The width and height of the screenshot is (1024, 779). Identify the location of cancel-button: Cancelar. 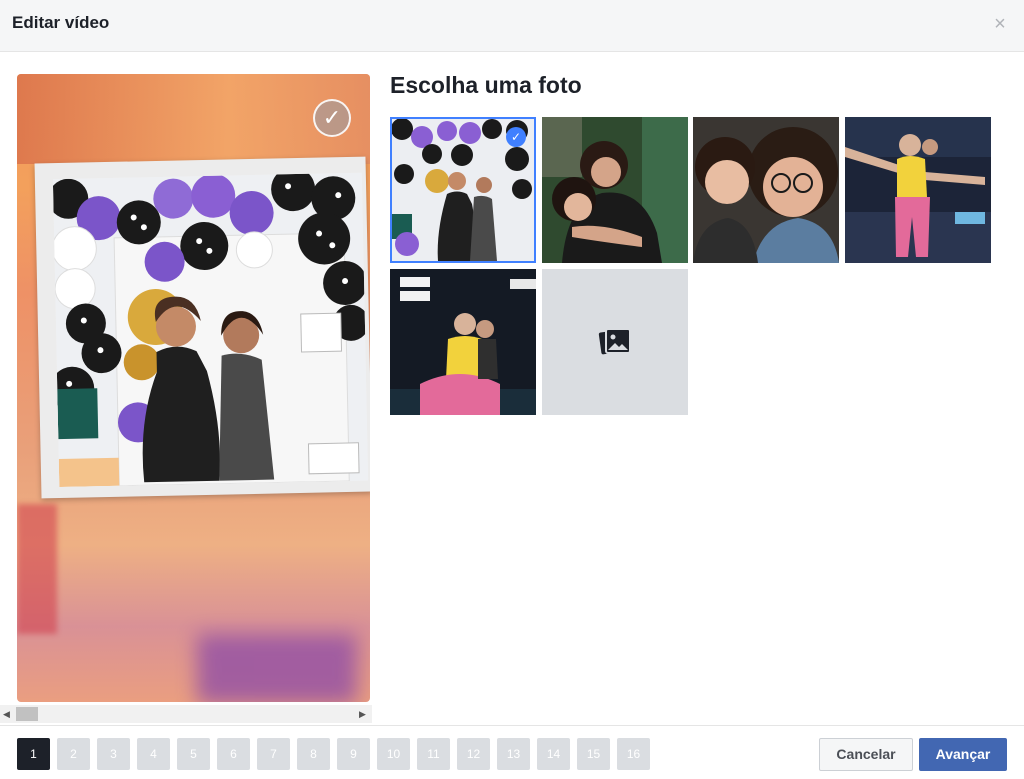
(866, 754).